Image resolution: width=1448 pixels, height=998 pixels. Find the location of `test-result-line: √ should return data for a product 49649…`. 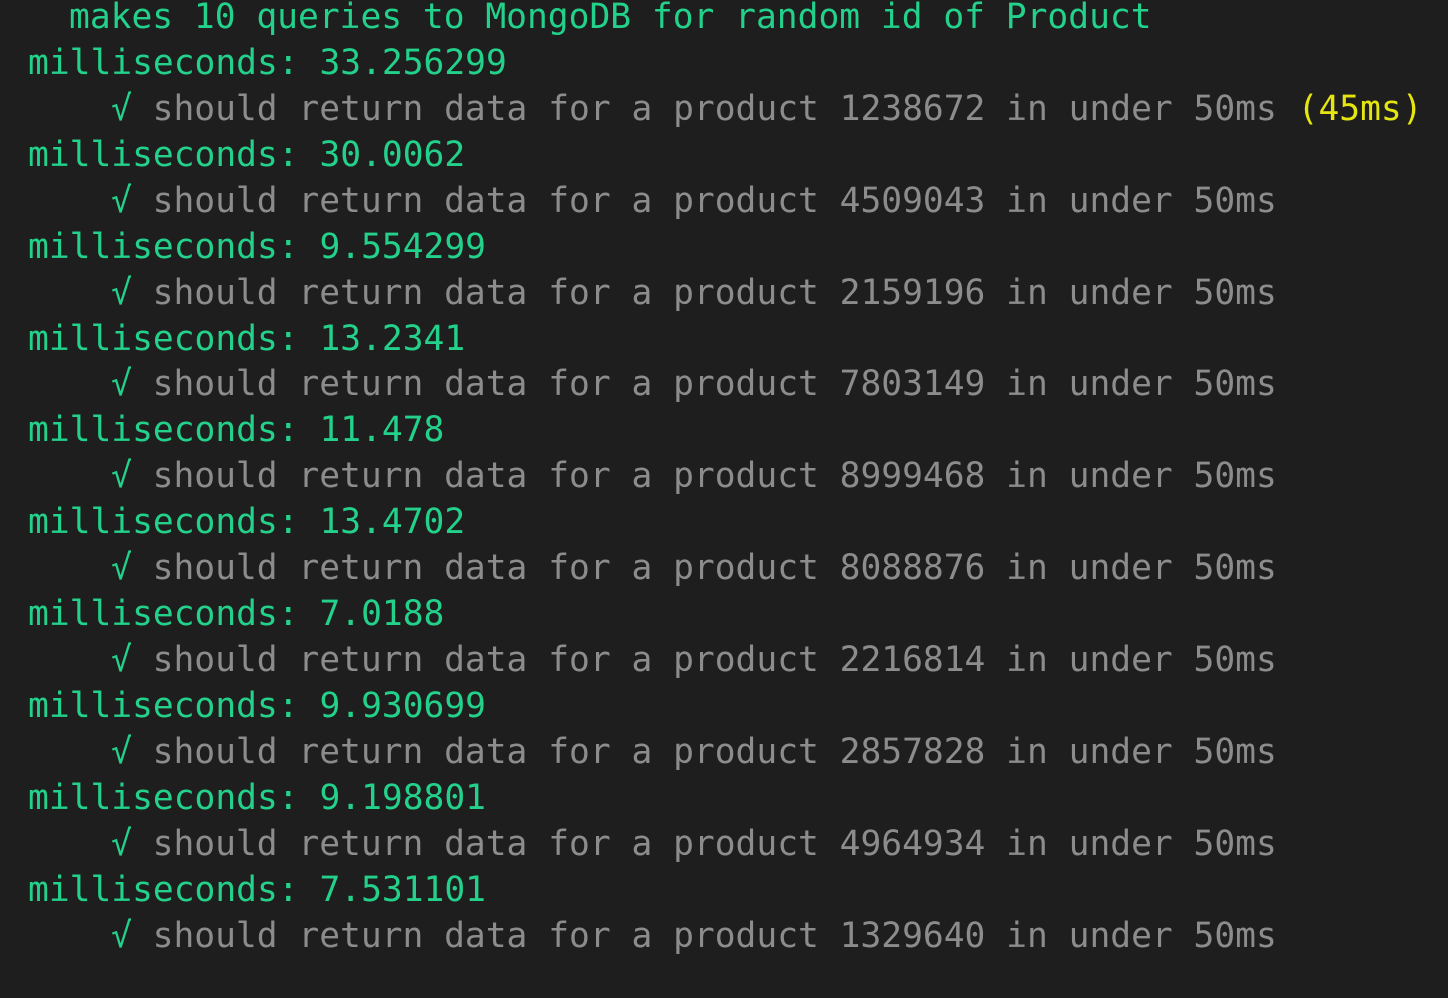

test-result-line: √ should return data for a product 49649… is located at coordinates (694, 844).